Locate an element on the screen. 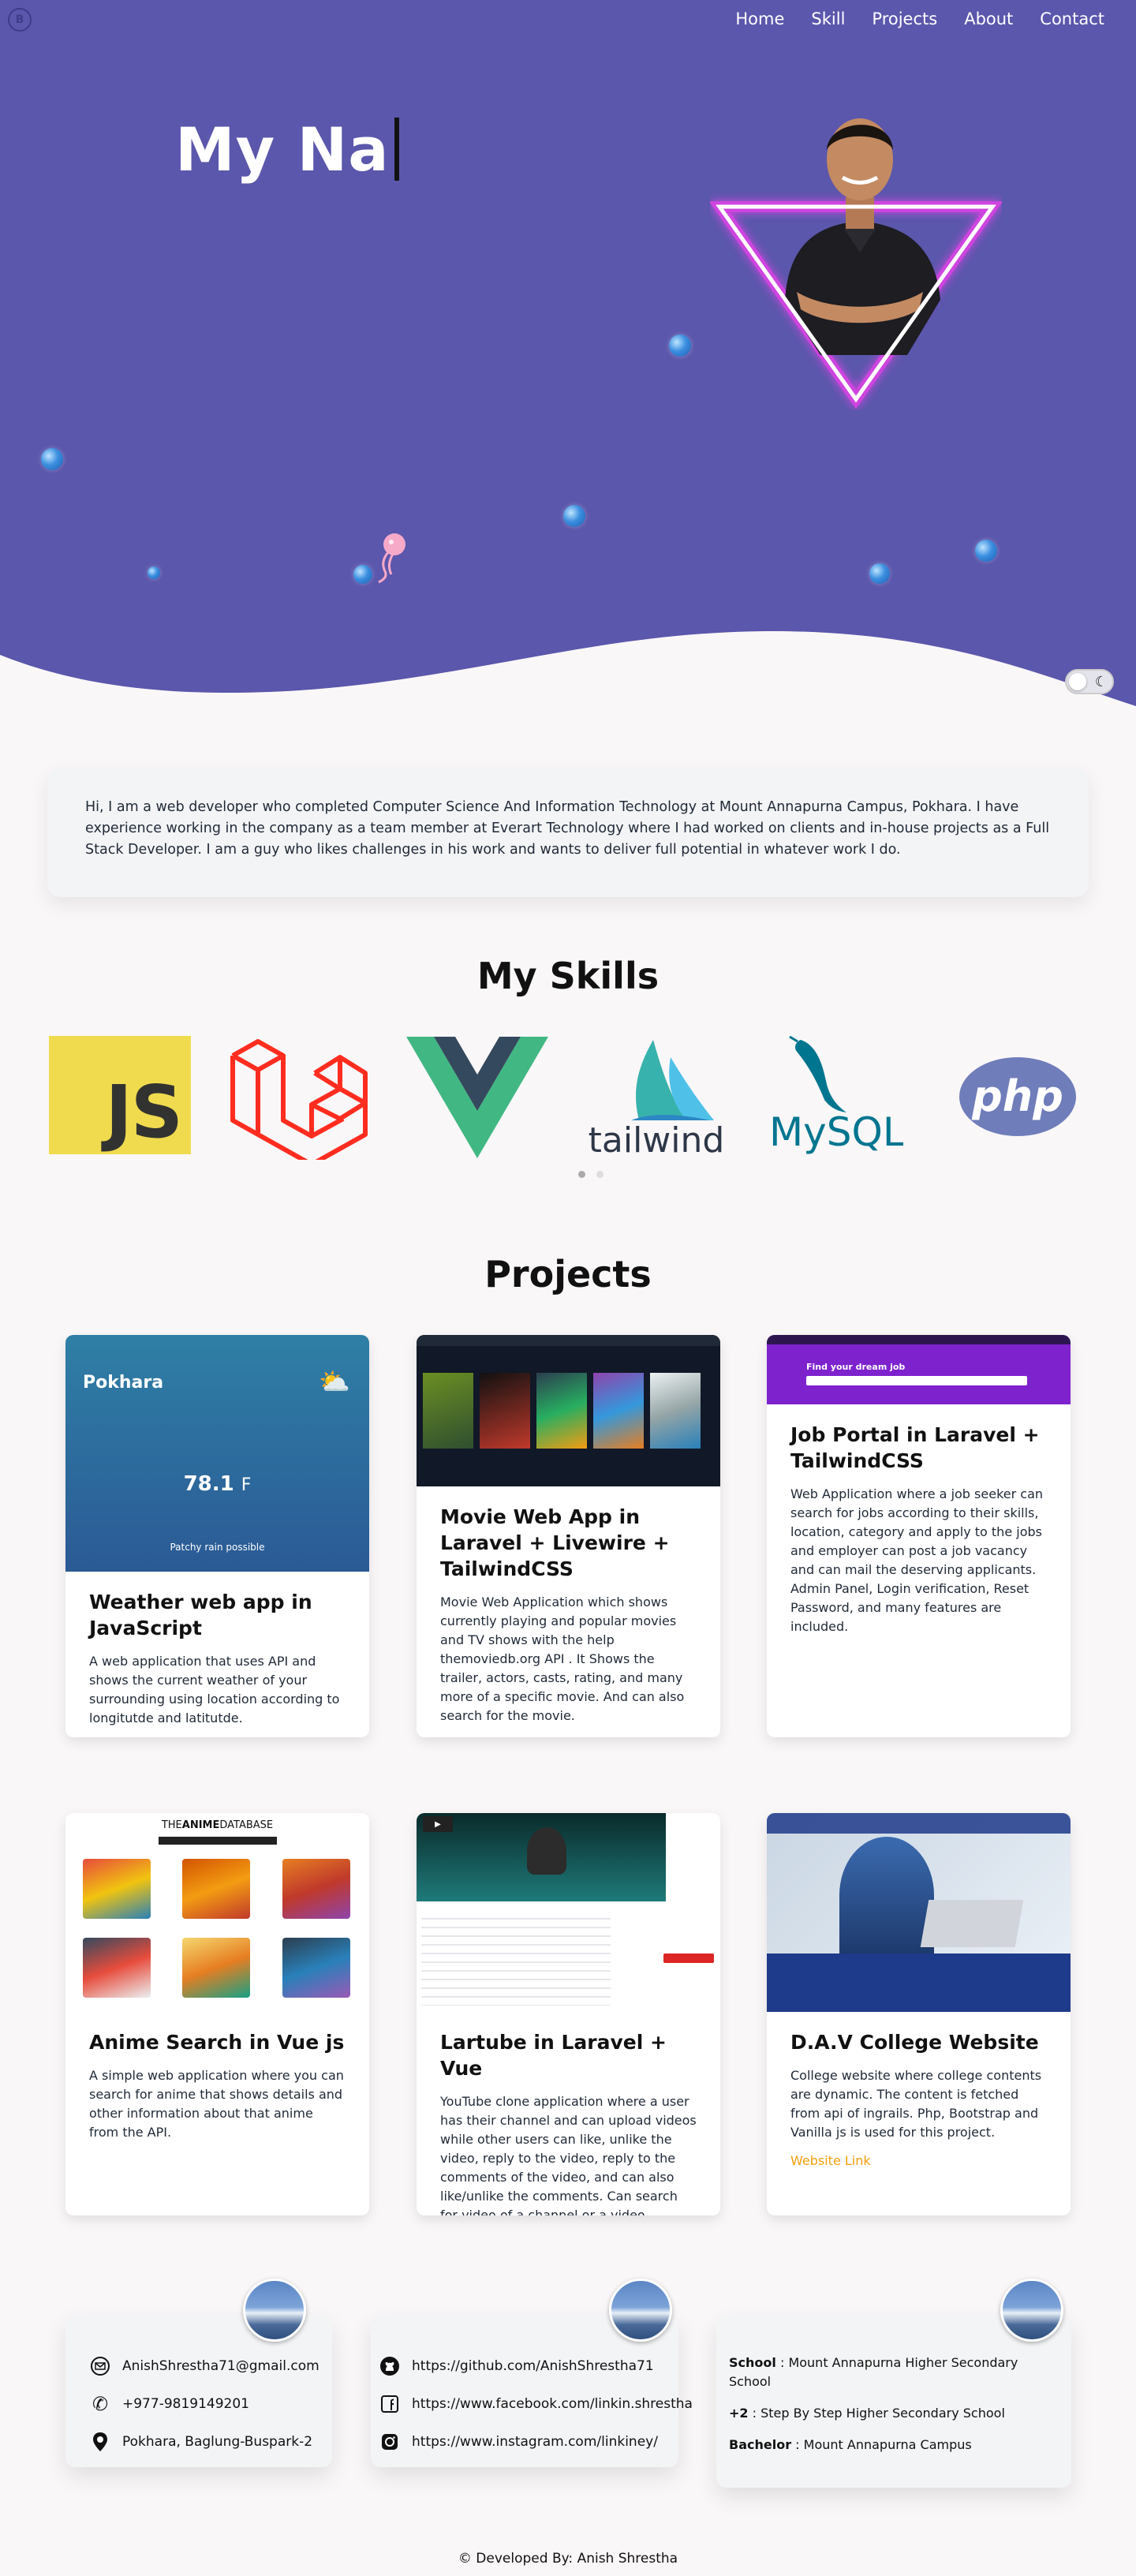 Image resolution: width=1136 pixels, height=2576 pixels. instagram-row: https://www.instagram.com/linkiney/ is located at coordinates (518, 2442).